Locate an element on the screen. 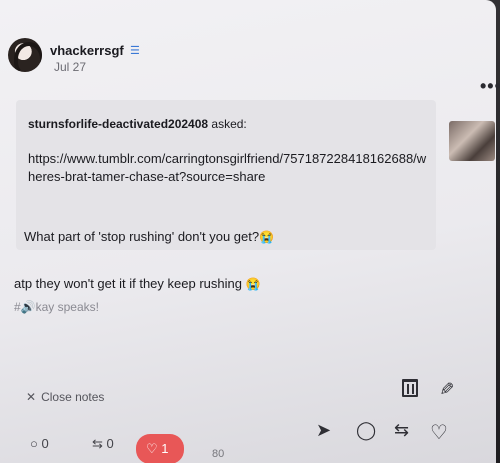 The image size is (500, 463). asker-name: sturnsforlife-deactivated202408 is located at coordinates (118, 124).